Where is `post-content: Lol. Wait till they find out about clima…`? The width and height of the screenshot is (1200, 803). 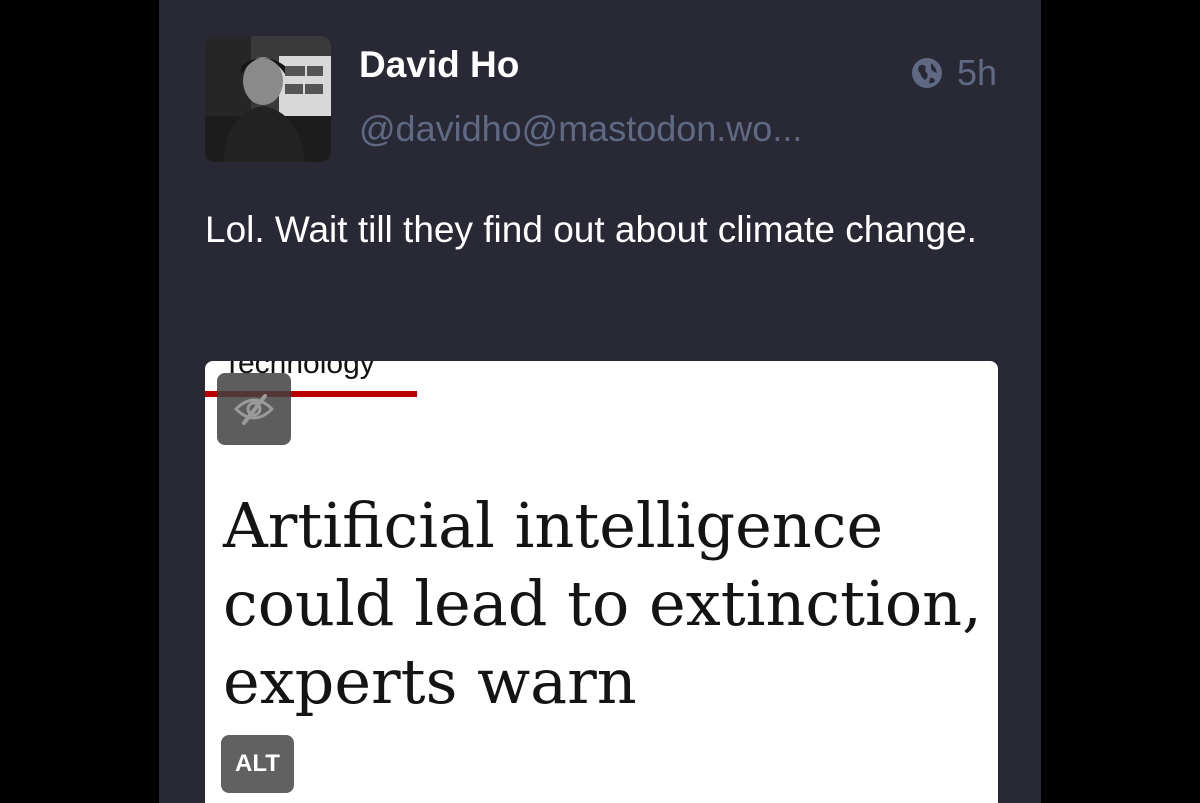 post-content: Lol. Wait till they find out about clima… is located at coordinates (591, 229).